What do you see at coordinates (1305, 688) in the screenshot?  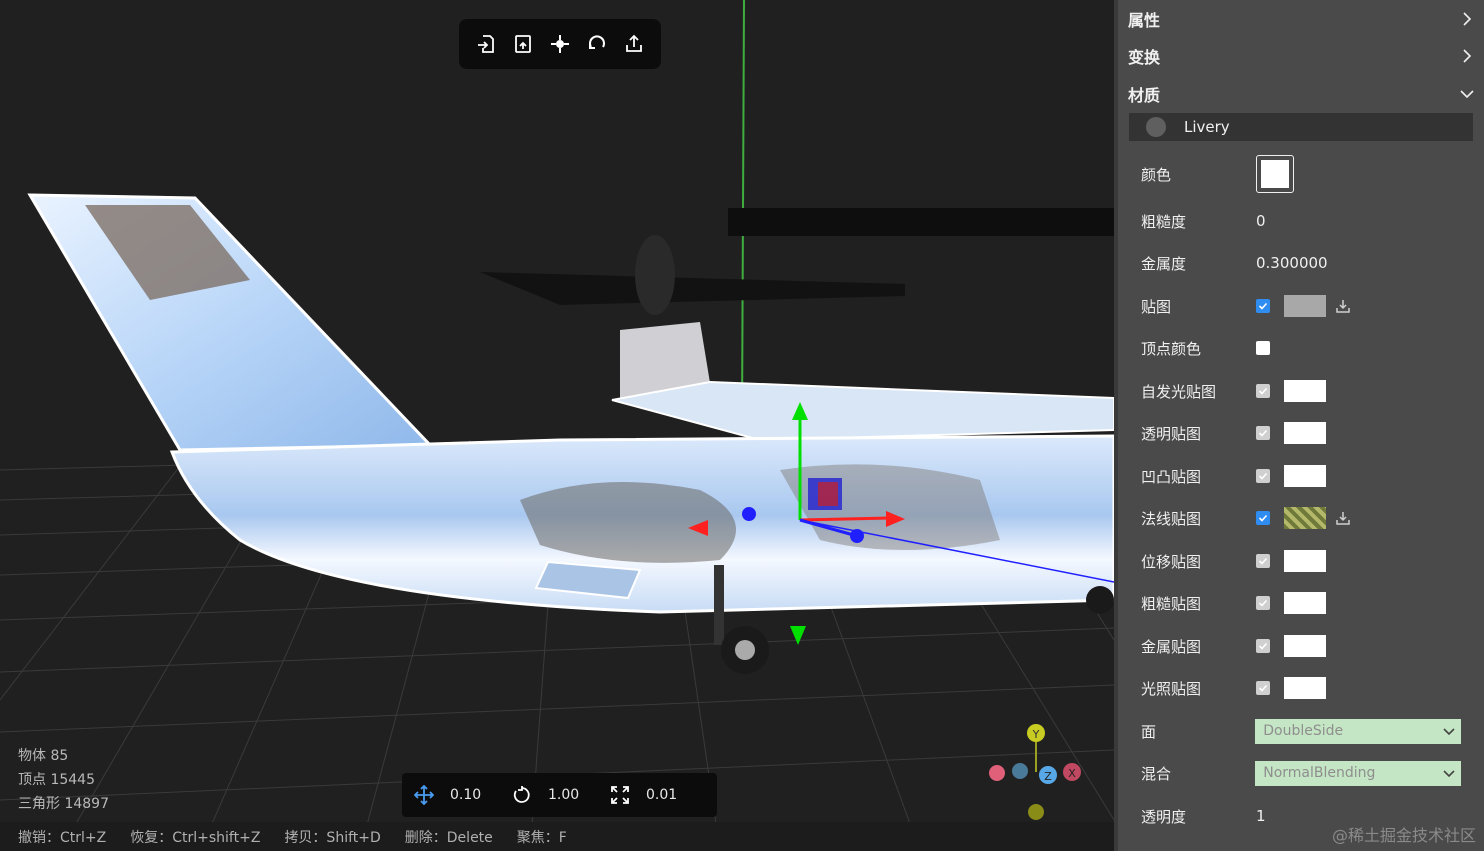 I see `light-map-swatch` at bounding box center [1305, 688].